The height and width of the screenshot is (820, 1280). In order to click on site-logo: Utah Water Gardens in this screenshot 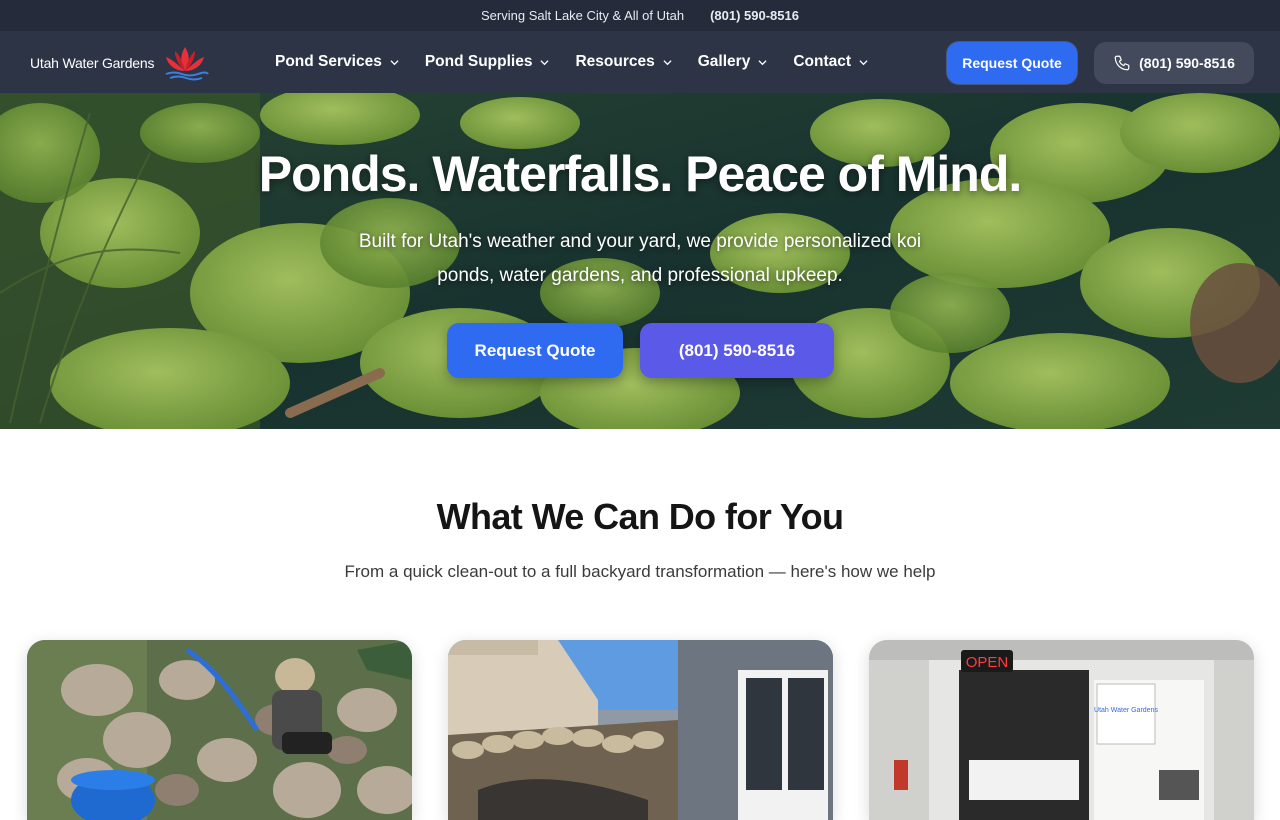, I will do `click(120, 63)`.